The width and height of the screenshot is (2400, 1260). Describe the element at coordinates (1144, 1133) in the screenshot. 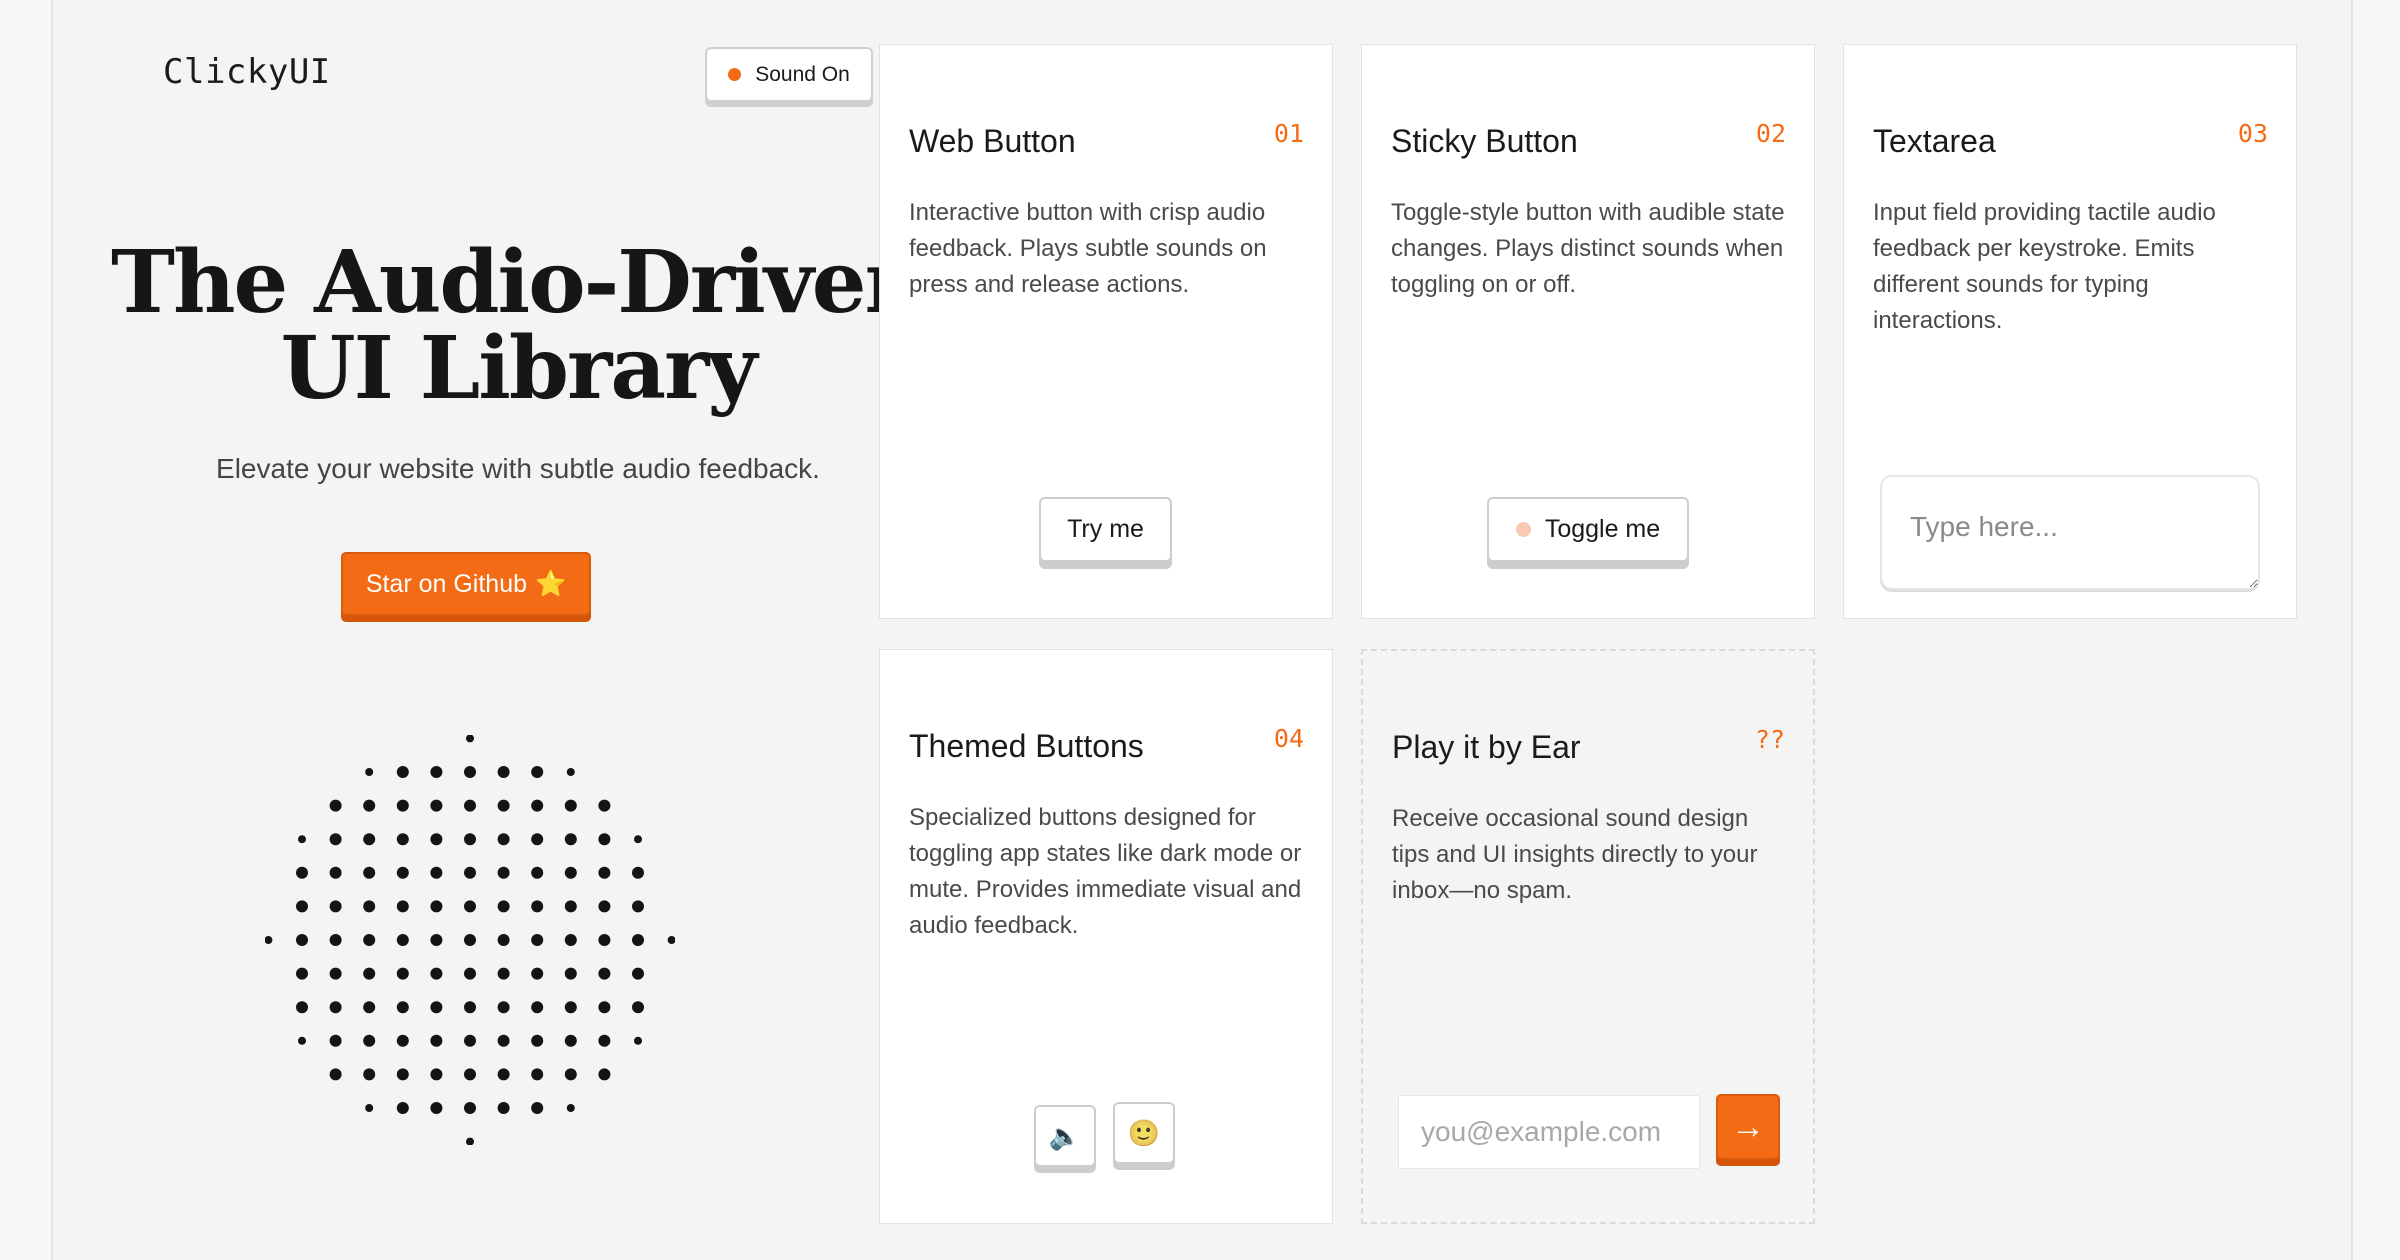

I see `theme-toggle-button: 🙂` at that location.